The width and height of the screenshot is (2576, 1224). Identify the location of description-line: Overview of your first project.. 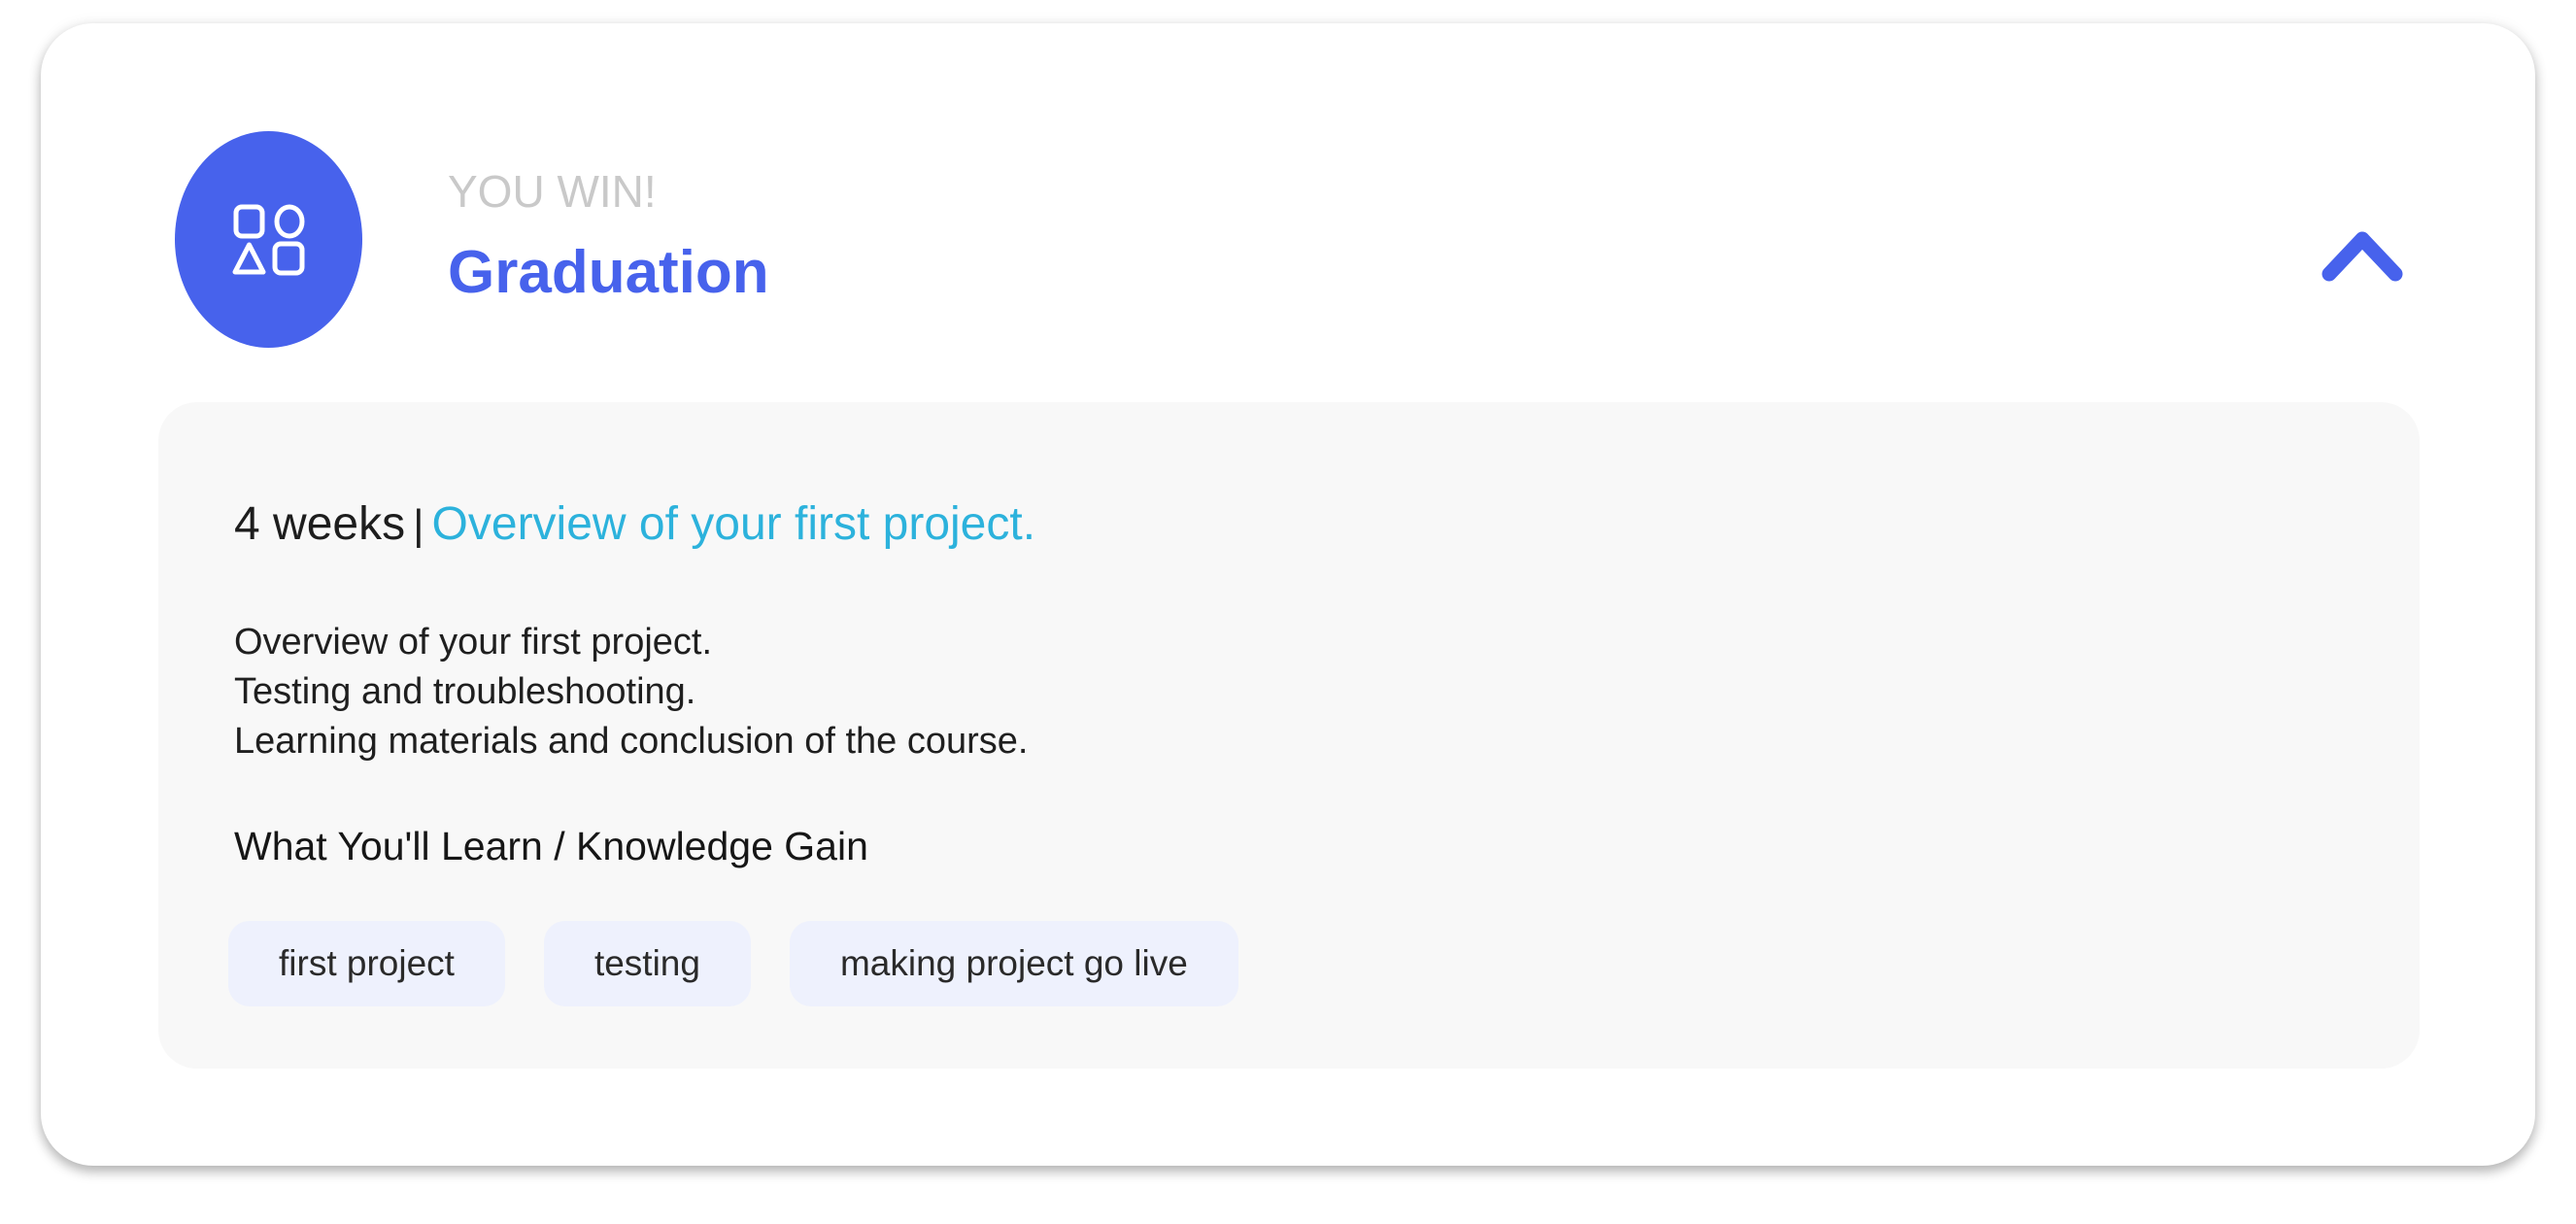
(473, 642).